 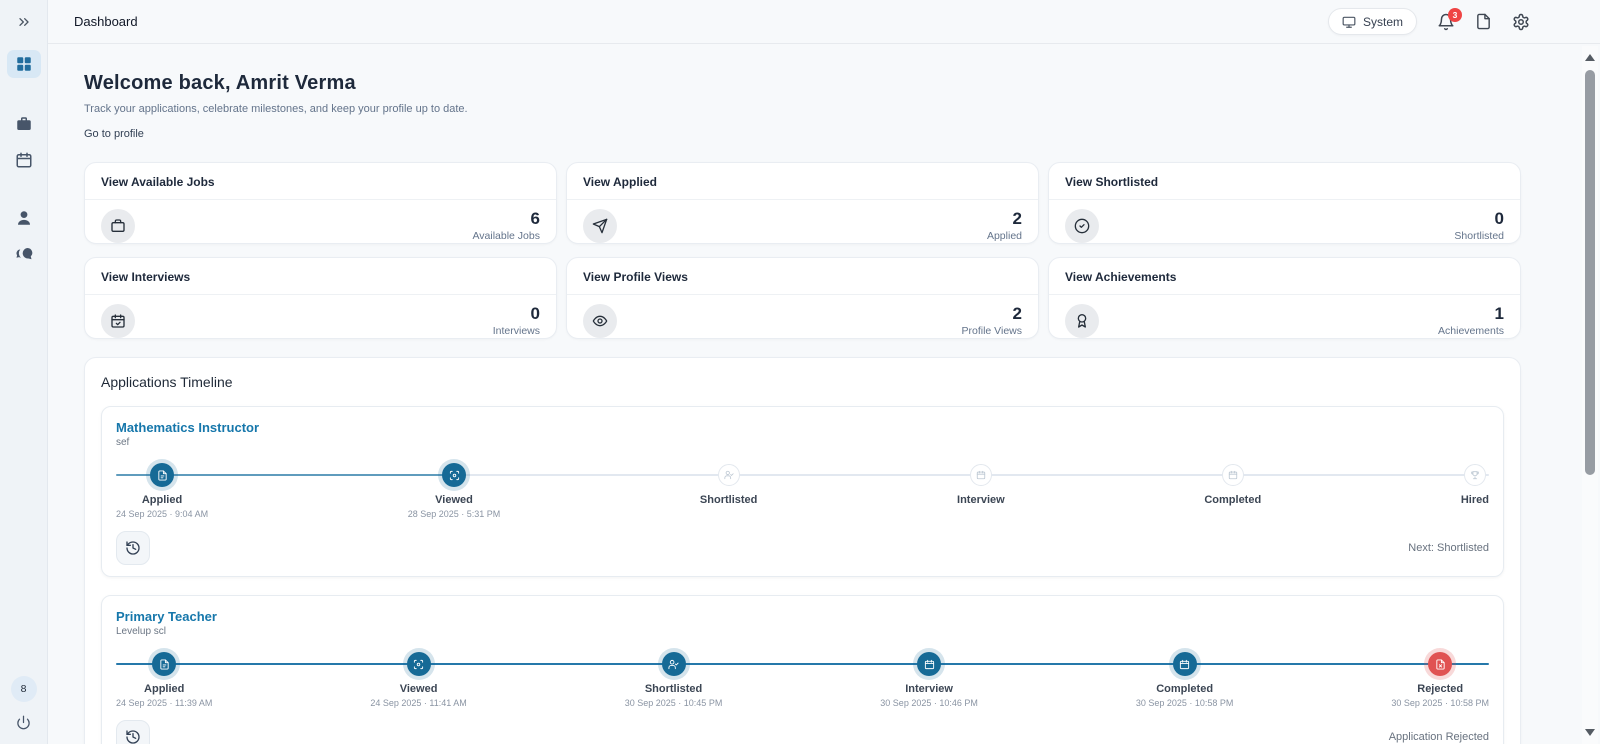 I want to click on step-label: Rejected, so click(x=1440, y=689).